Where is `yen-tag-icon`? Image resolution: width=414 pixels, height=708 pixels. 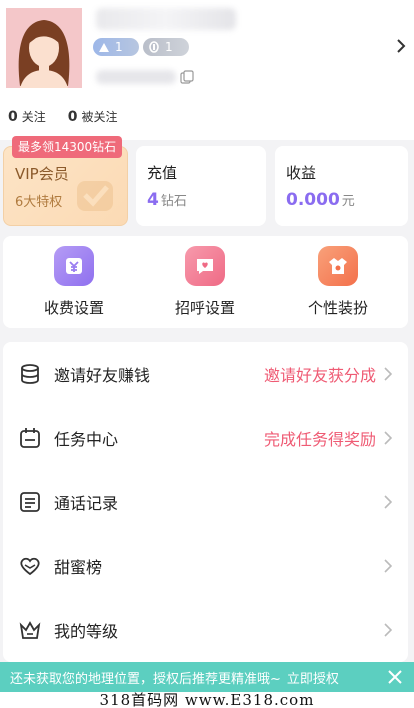 yen-tag-icon is located at coordinates (74, 266).